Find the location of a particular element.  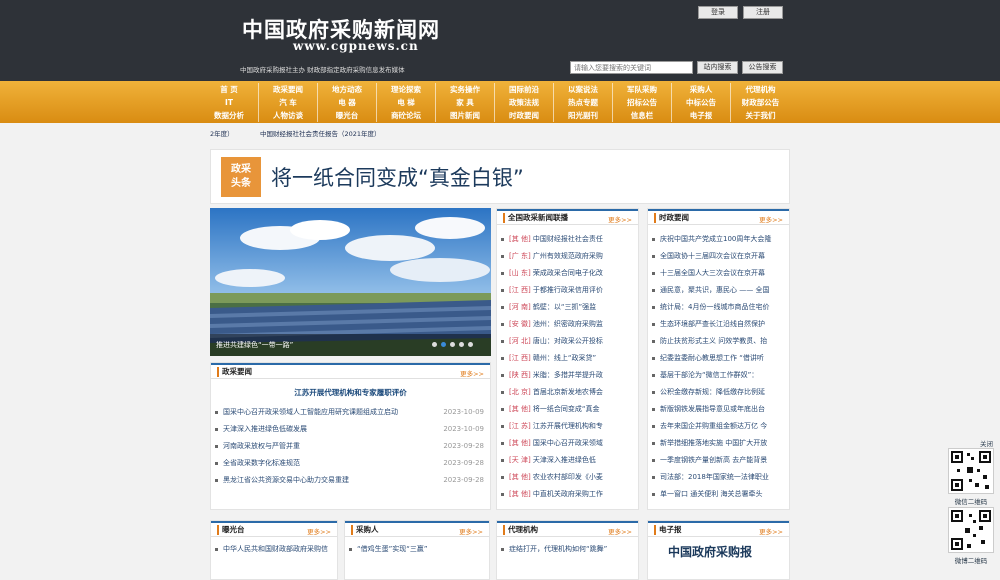

item-text: 广州有效规范政府采购 is located at coordinates (568, 256).